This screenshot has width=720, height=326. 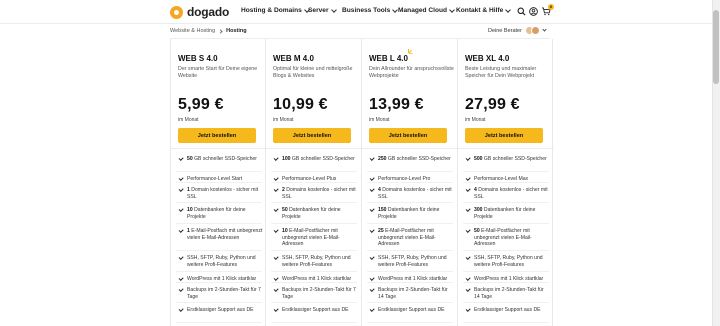 What do you see at coordinates (505, 213) in the screenshot?
I see `feature-text: 300 Datenbanken für deine Projekte` at bounding box center [505, 213].